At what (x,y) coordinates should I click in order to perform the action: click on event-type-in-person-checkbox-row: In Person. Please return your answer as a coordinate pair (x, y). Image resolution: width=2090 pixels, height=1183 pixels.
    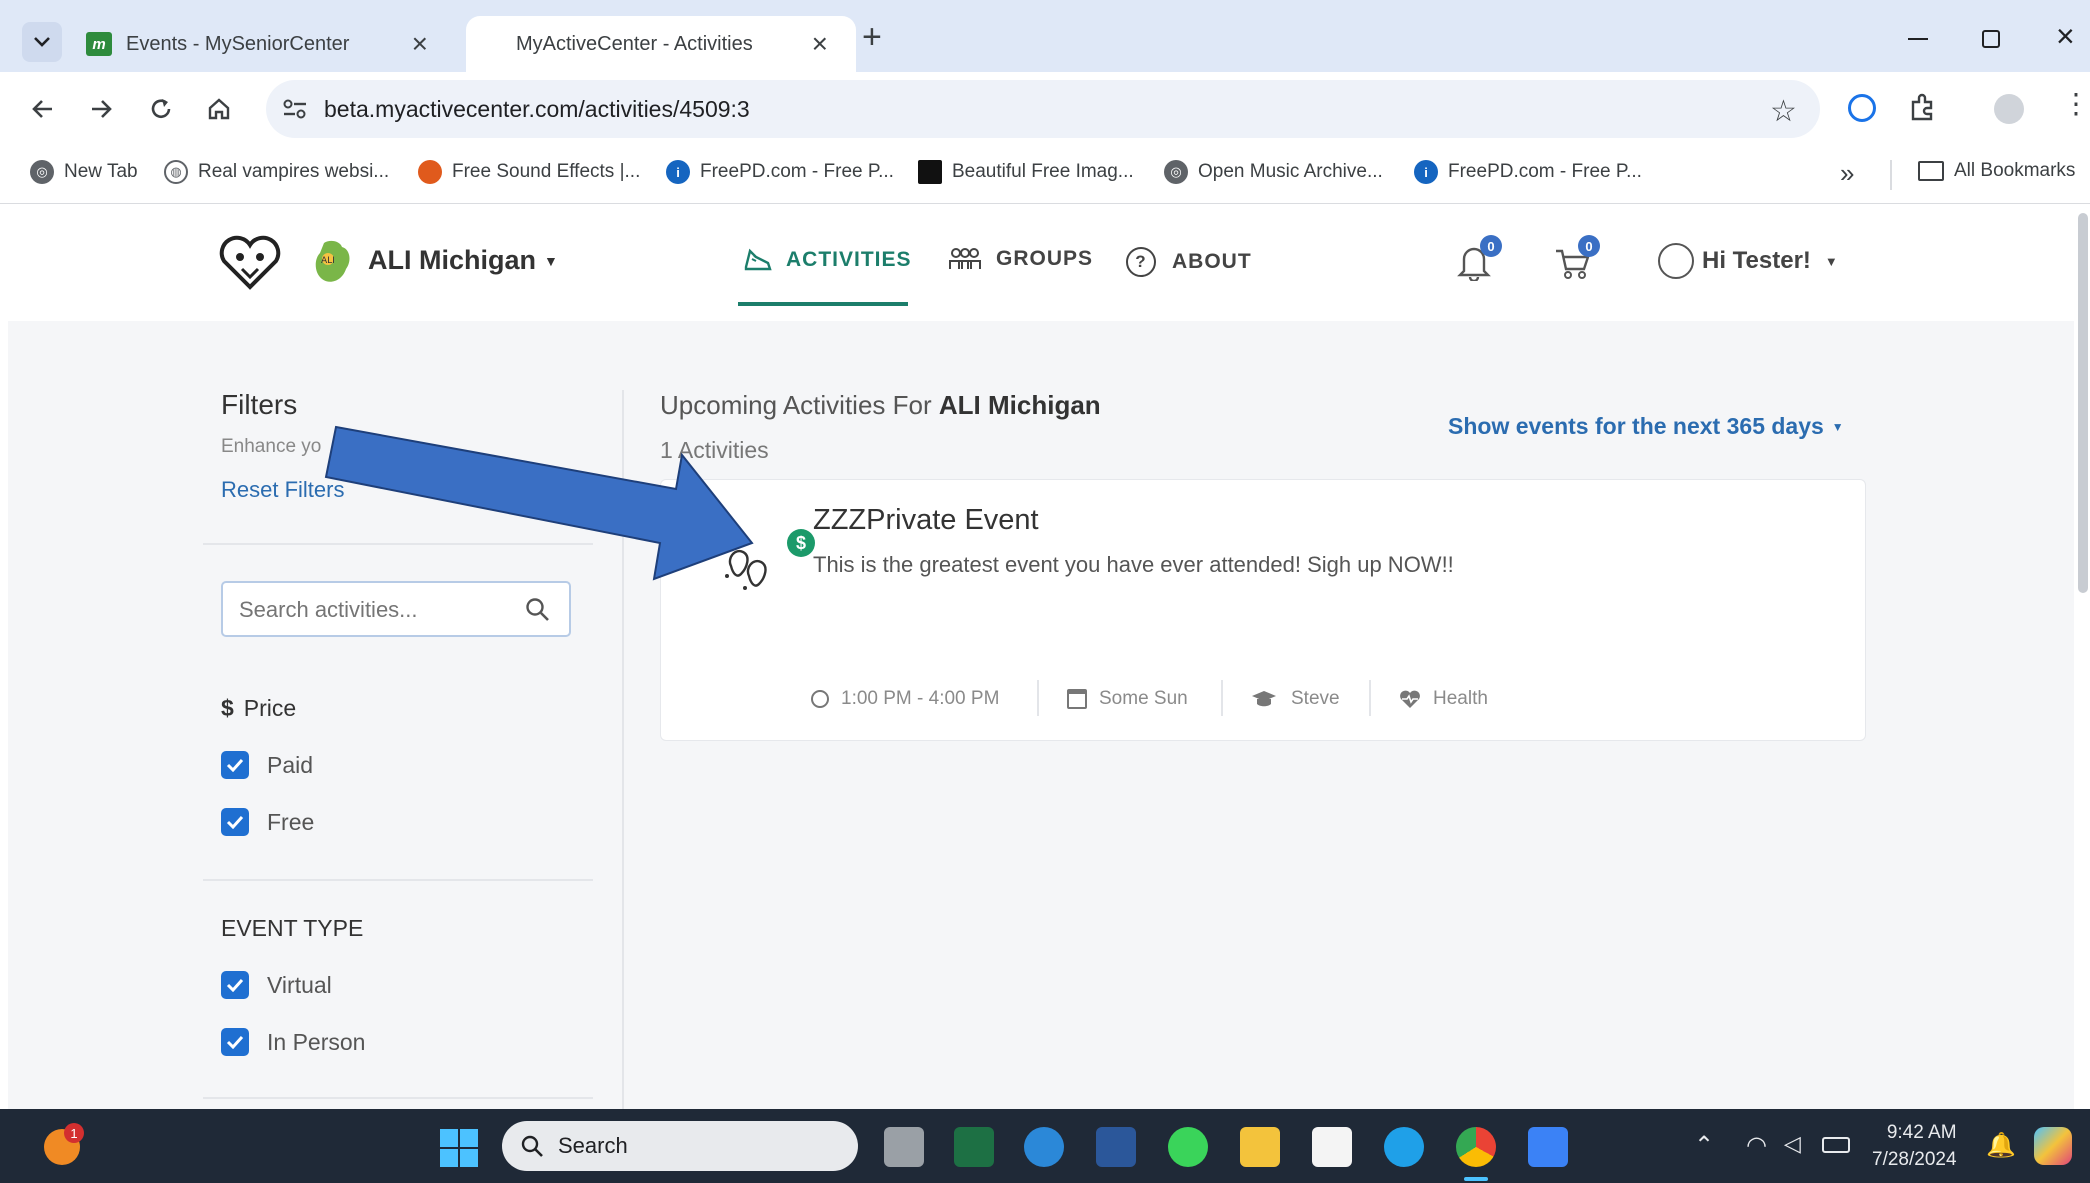
    Looking at the image, I should click on (293, 1042).